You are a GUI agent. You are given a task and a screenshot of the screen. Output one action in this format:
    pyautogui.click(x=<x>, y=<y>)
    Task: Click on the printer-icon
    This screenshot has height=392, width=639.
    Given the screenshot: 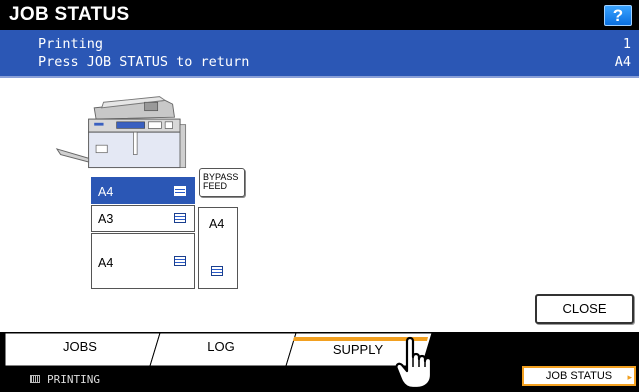 What is the action you would take?
    pyautogui.click(x=35, y=379)
    